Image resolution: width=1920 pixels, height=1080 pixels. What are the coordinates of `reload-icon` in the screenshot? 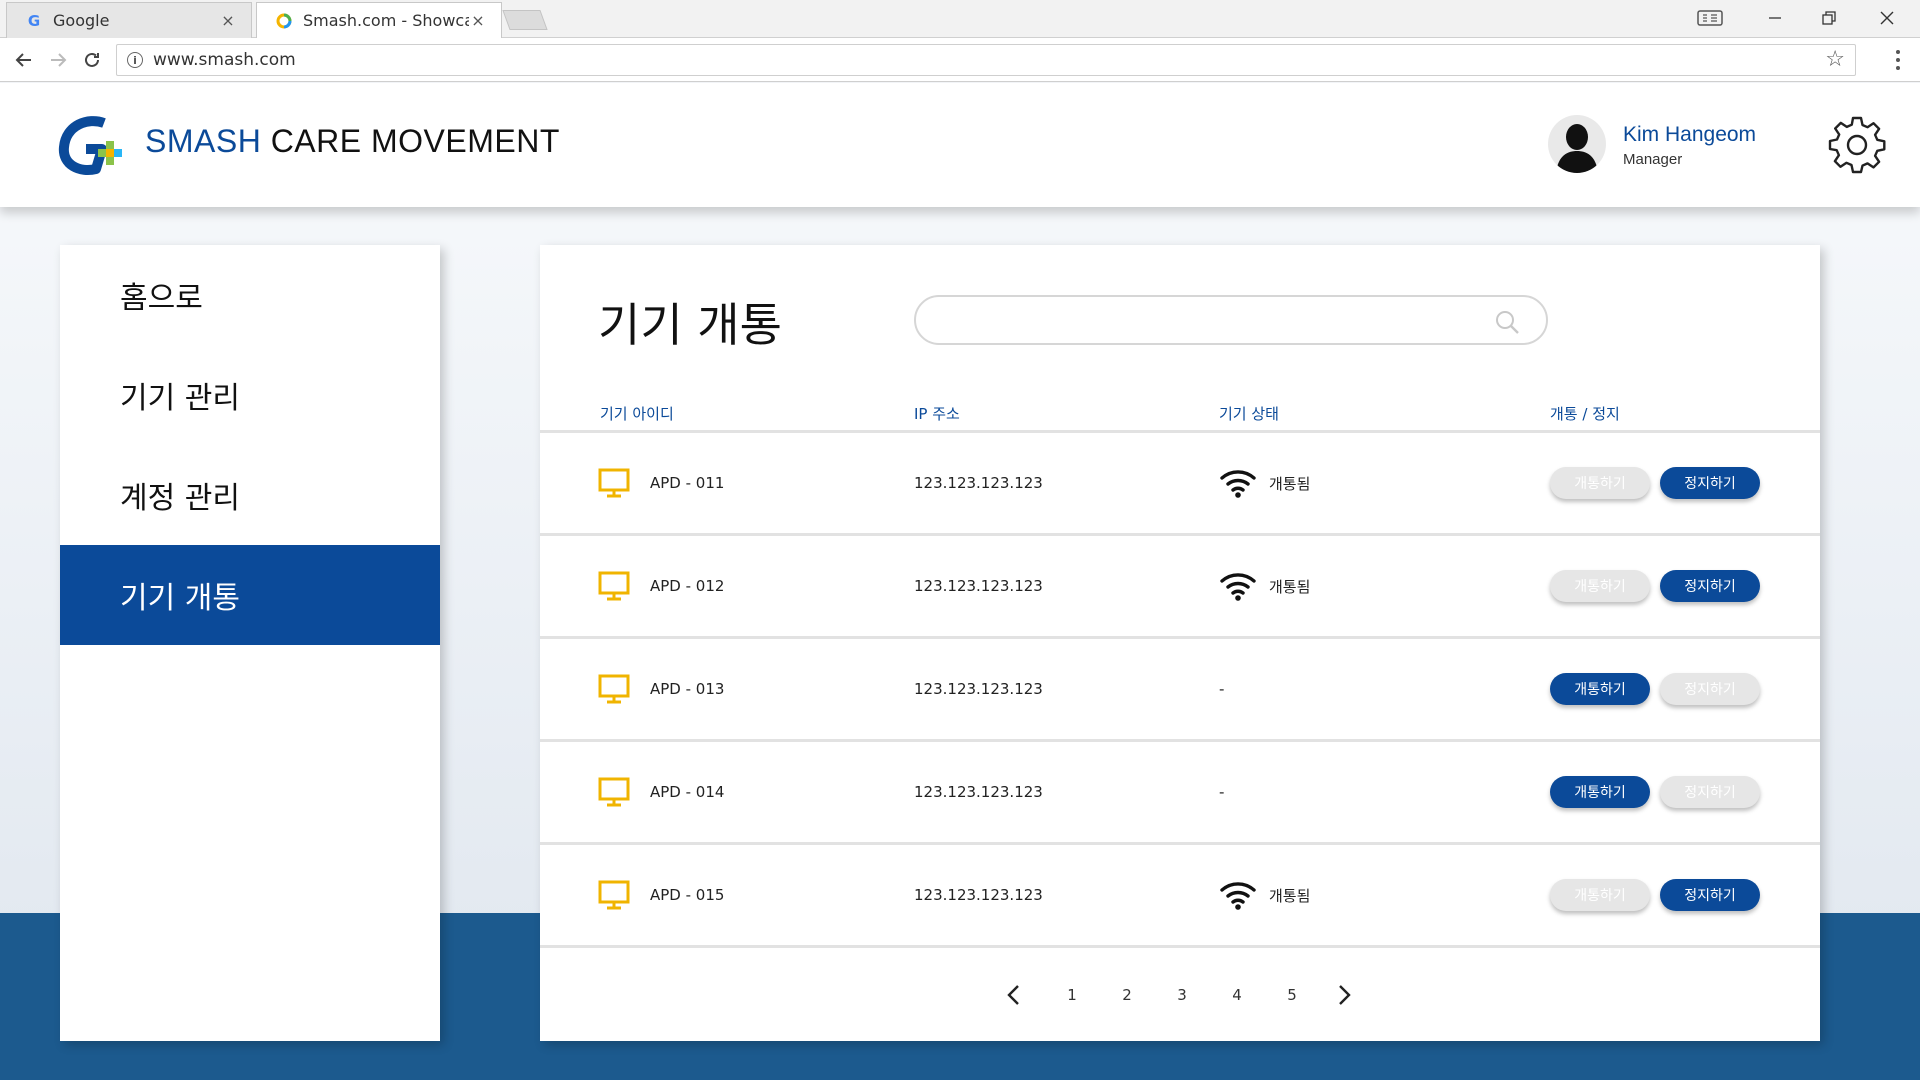 It's located at (92, 60).